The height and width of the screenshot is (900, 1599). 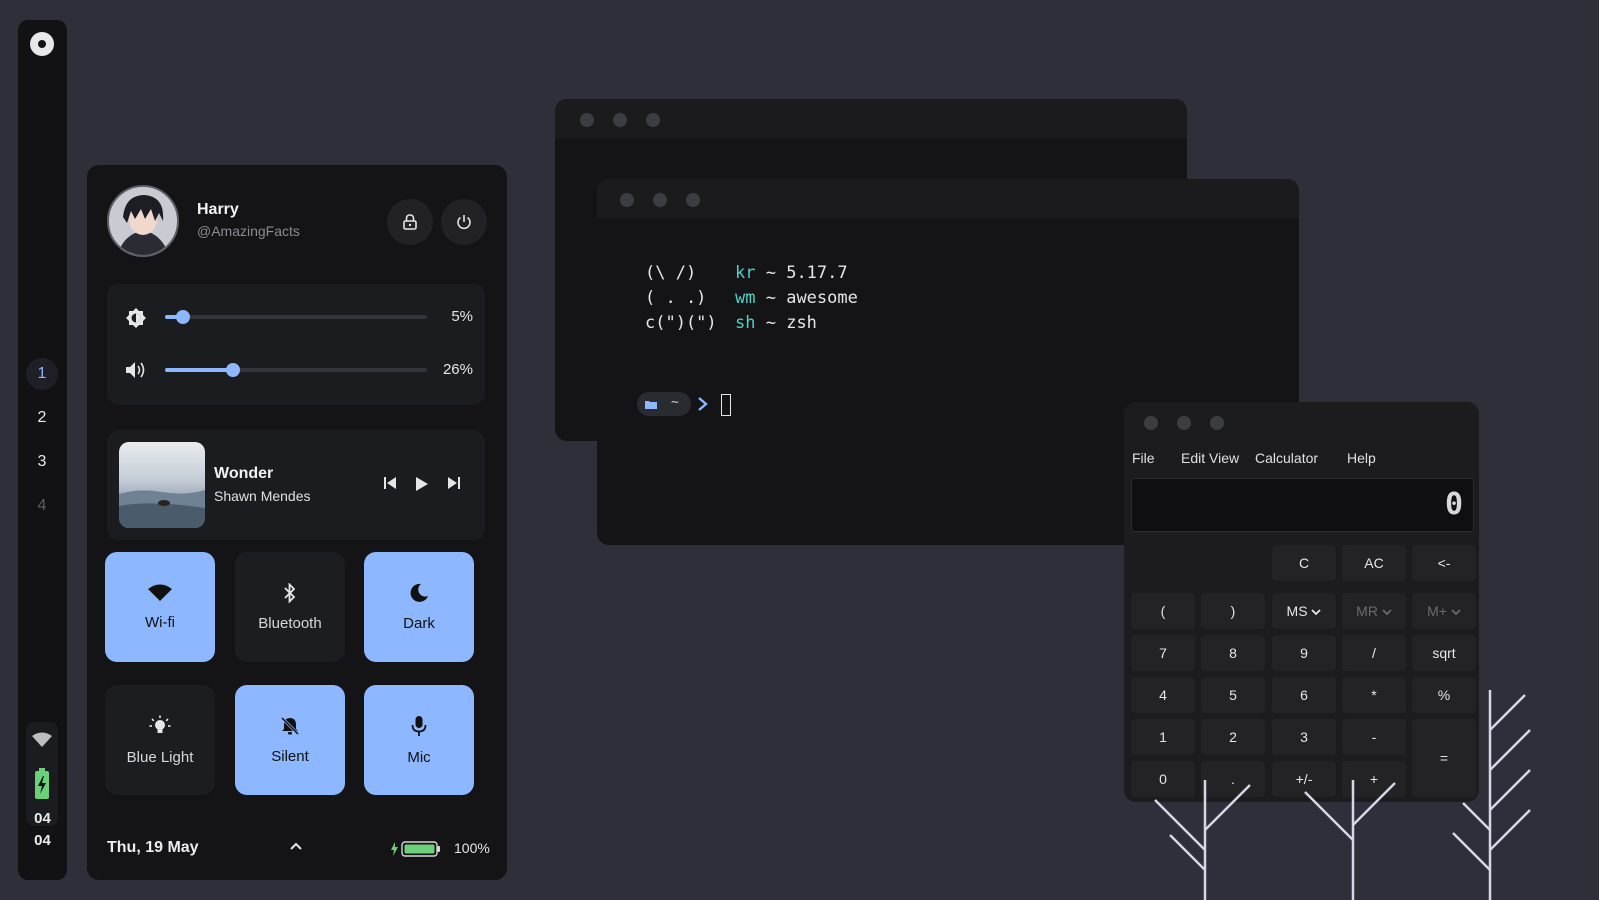 What do you see at coordinates (1224, 458) in the screenshot?
I see `menu-view: View` at bounding box center [1224, 458].